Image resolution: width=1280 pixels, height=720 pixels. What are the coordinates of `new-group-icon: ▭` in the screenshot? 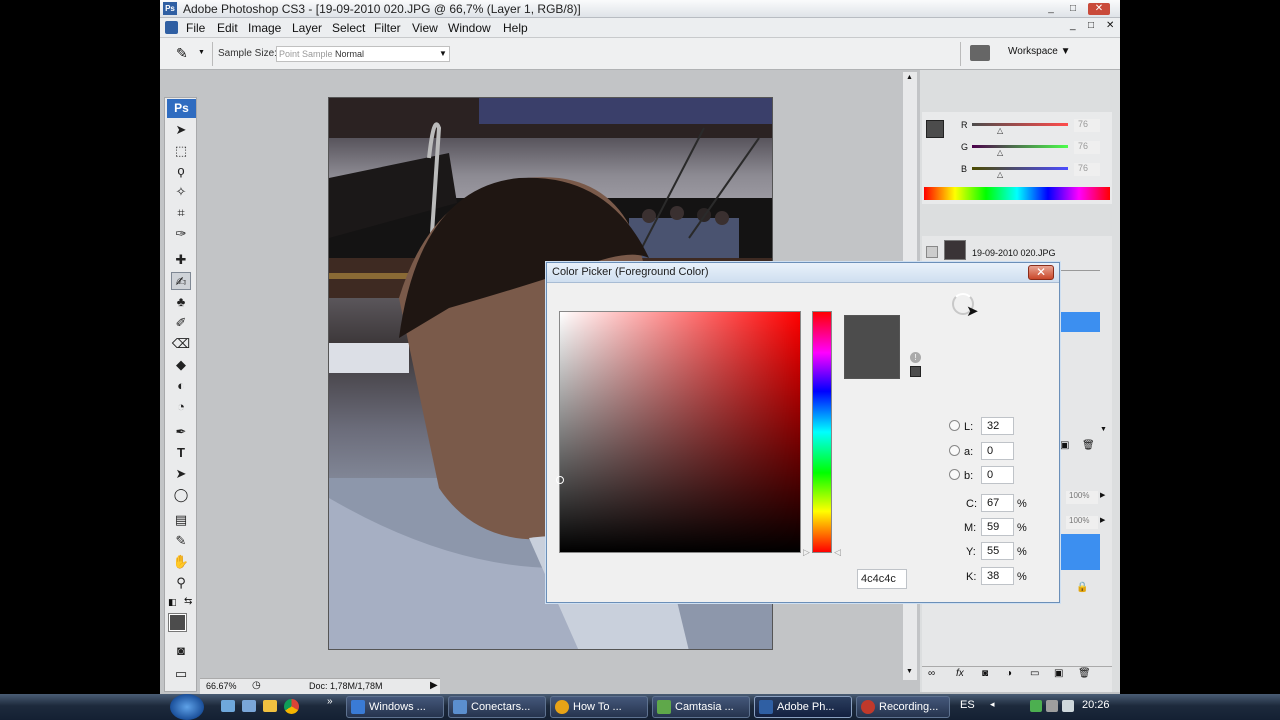 It's located at (1034, 673).